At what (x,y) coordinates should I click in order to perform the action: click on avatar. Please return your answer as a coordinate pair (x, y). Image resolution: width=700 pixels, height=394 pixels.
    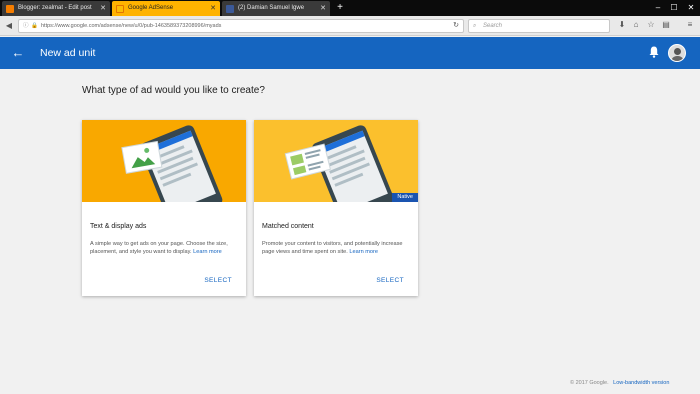
    Looking at the image, I should click on (677, 53).